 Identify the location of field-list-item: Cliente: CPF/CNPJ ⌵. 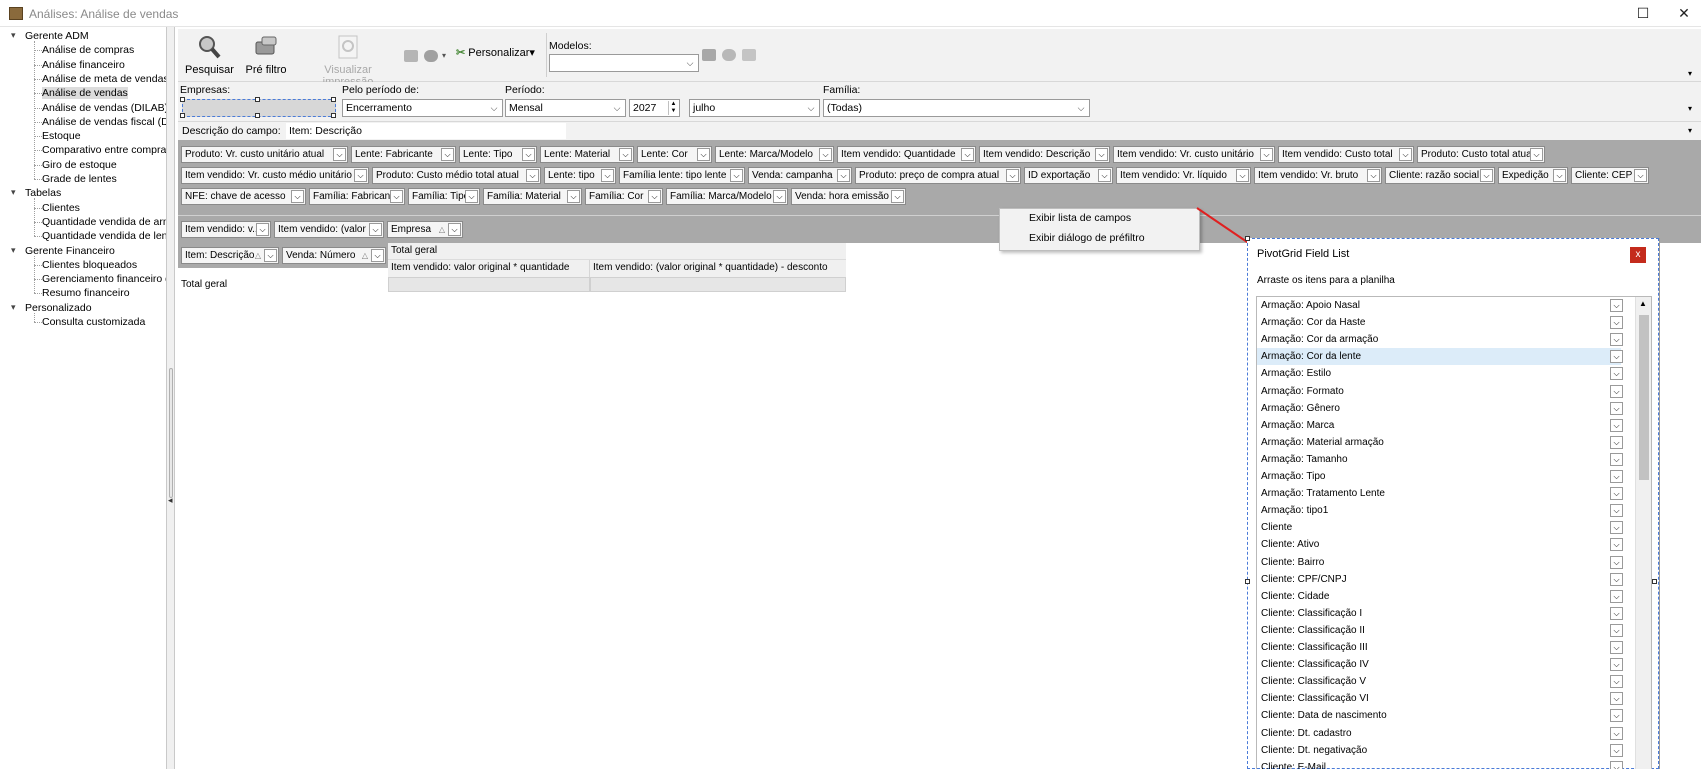
(1440, 579).